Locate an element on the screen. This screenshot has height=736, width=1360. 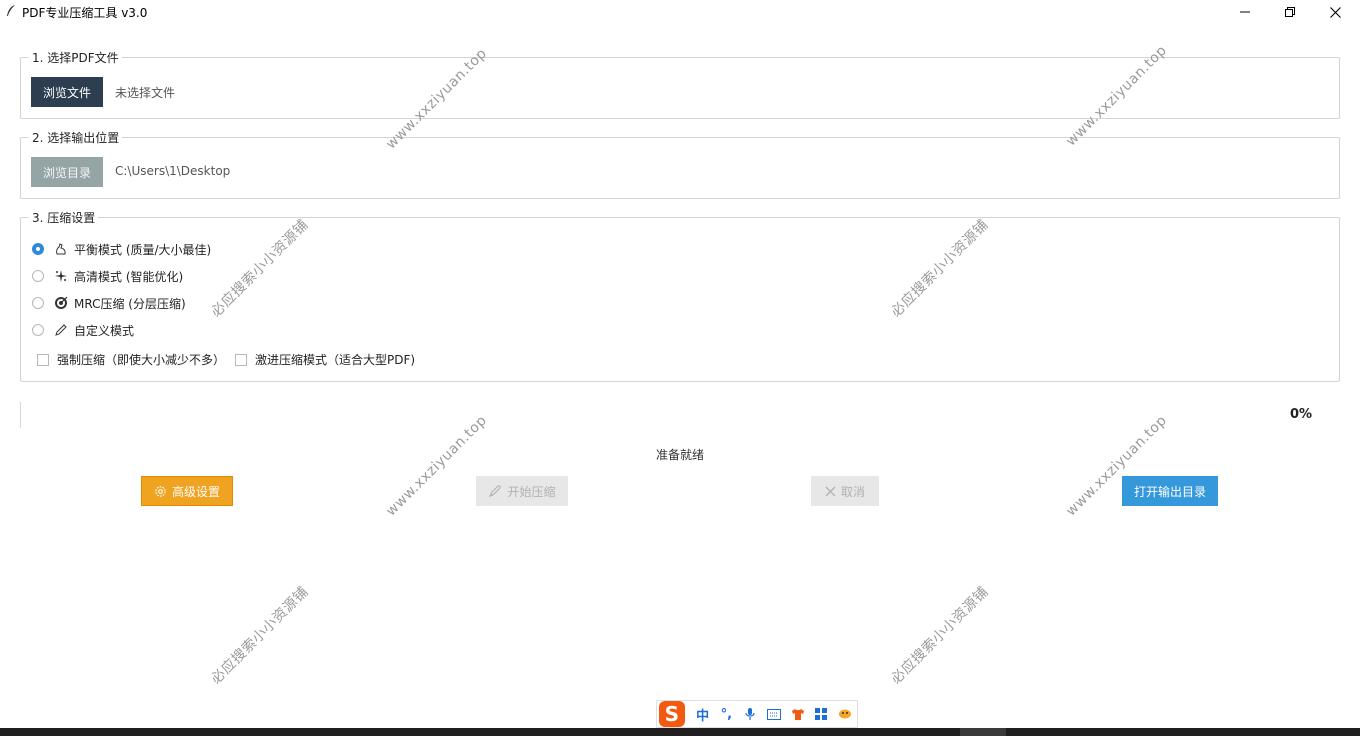
start-compress-button: 开始压缩 is located at coordinates (522, 491).